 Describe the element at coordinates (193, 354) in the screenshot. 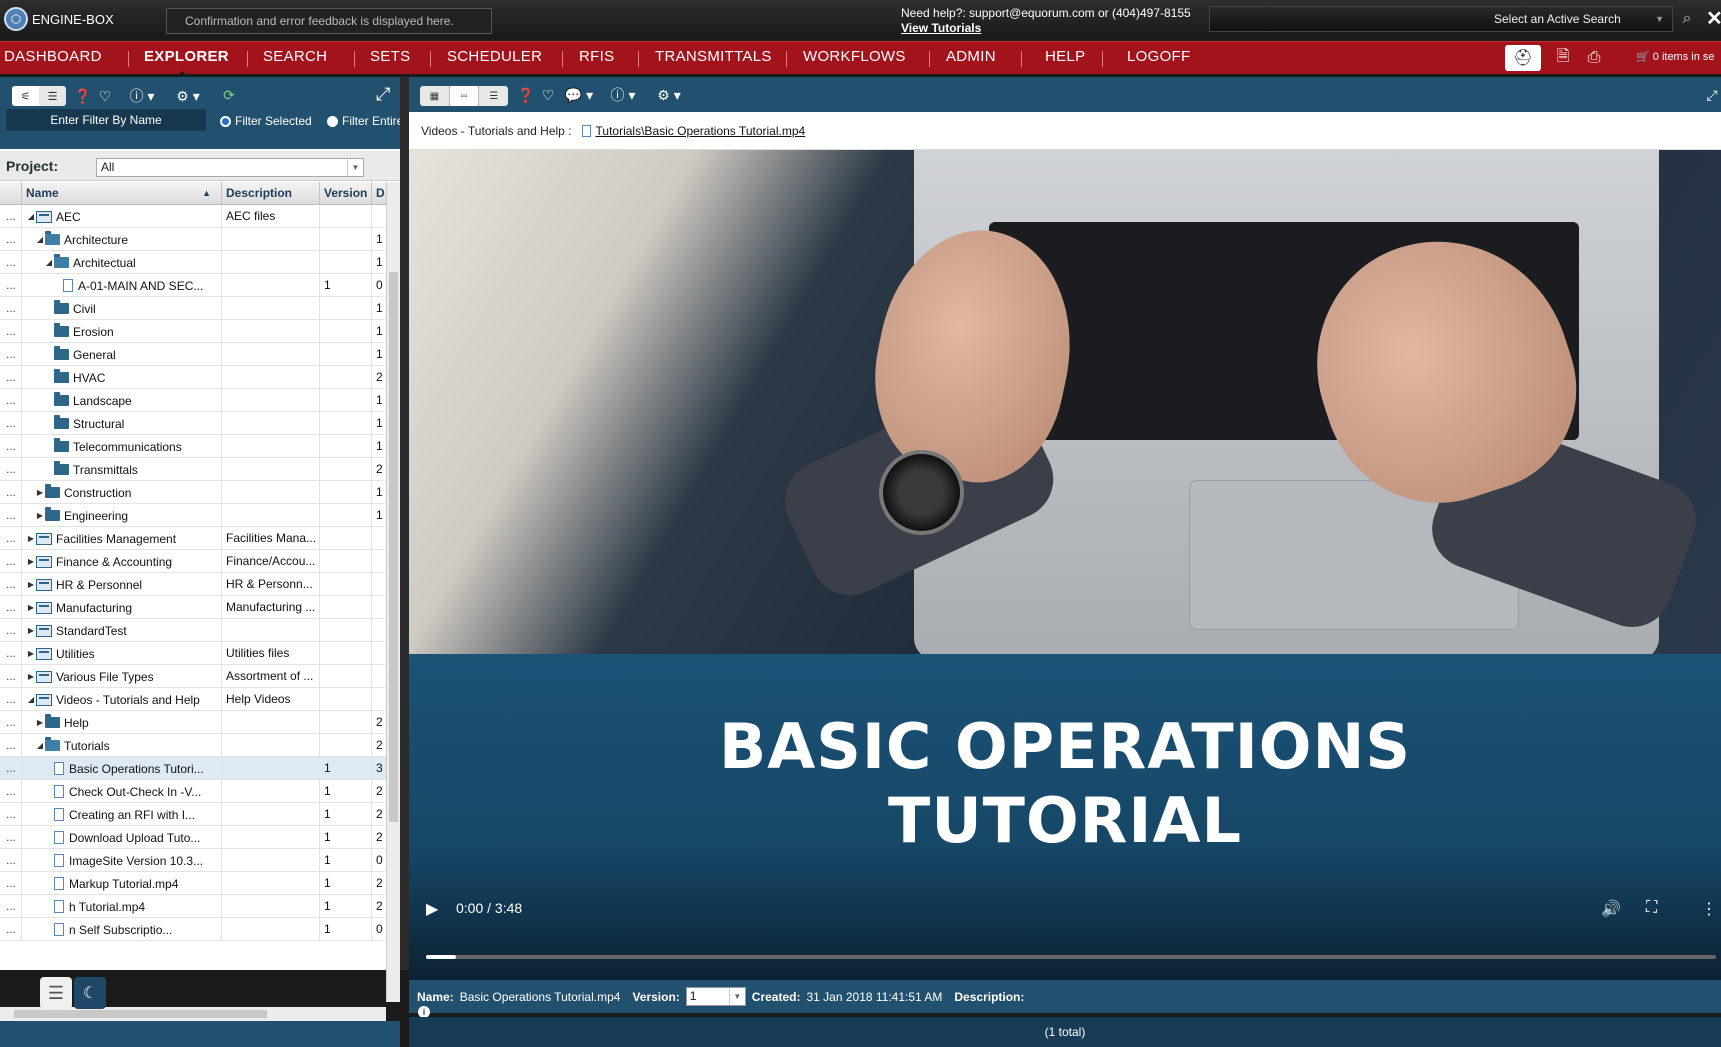

I see `table-row: ... General 1` at that location.